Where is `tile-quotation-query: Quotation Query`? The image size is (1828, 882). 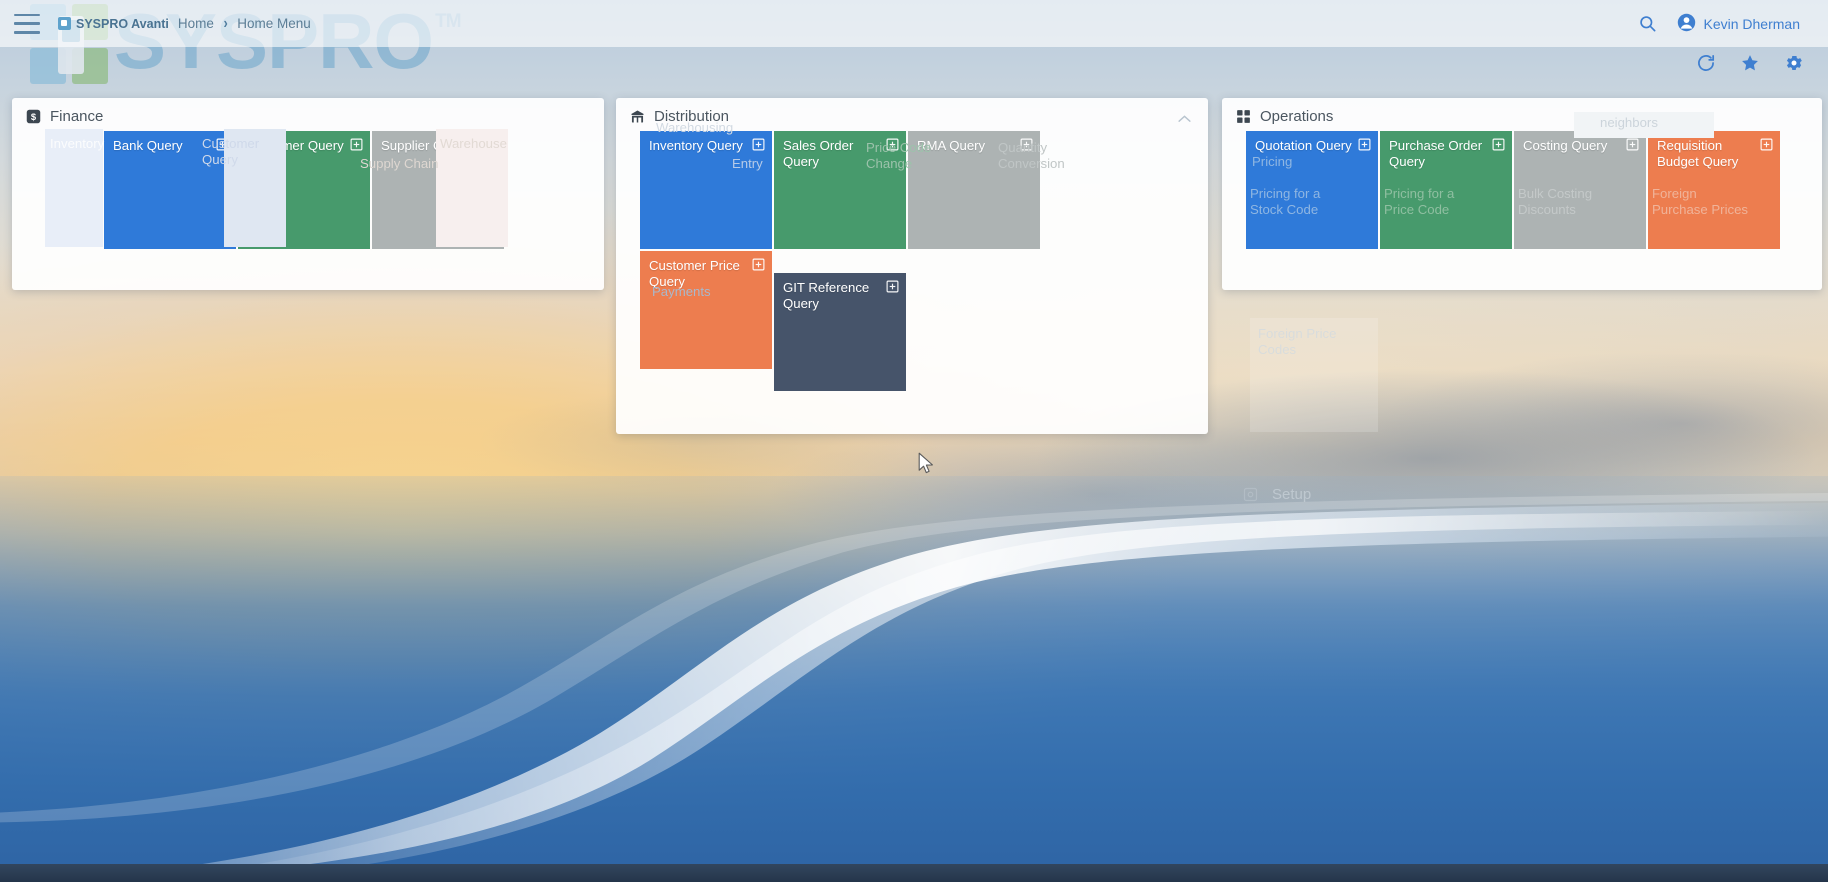
tile-quotation-query: Quotation Query is located at coordinates (1312, 190).